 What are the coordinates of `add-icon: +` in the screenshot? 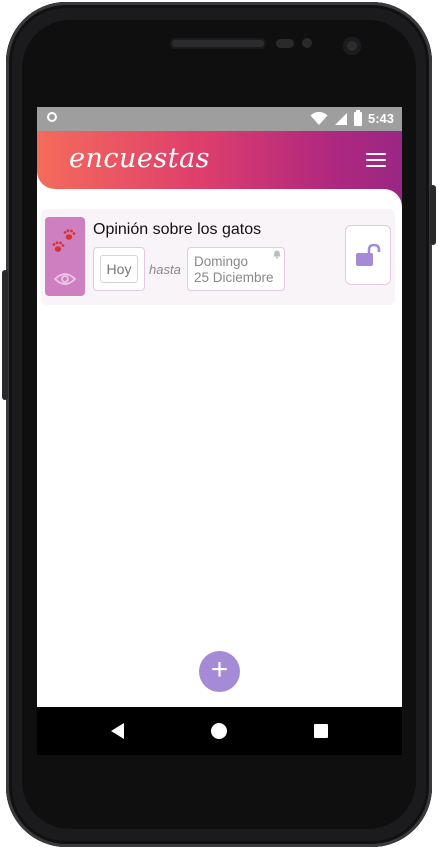 It's located at (219, 669).